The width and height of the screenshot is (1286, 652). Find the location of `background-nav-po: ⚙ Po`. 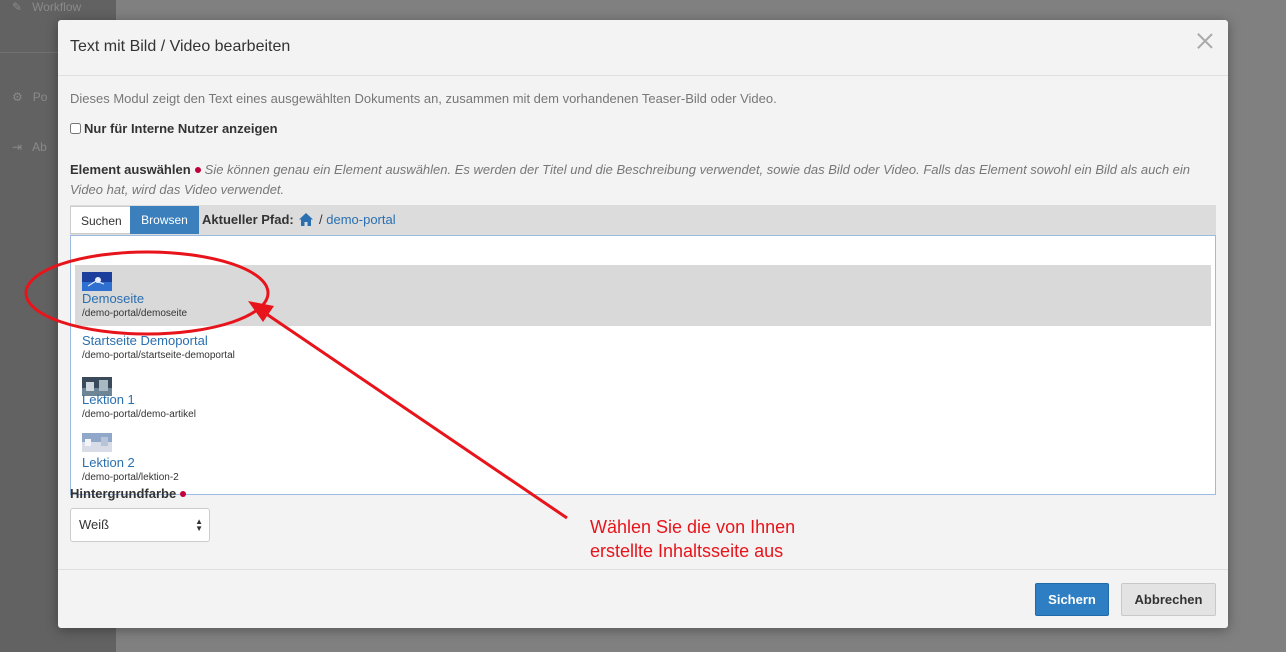

background-nav-po: ⚙ Po is located at coordinates (30, 97).